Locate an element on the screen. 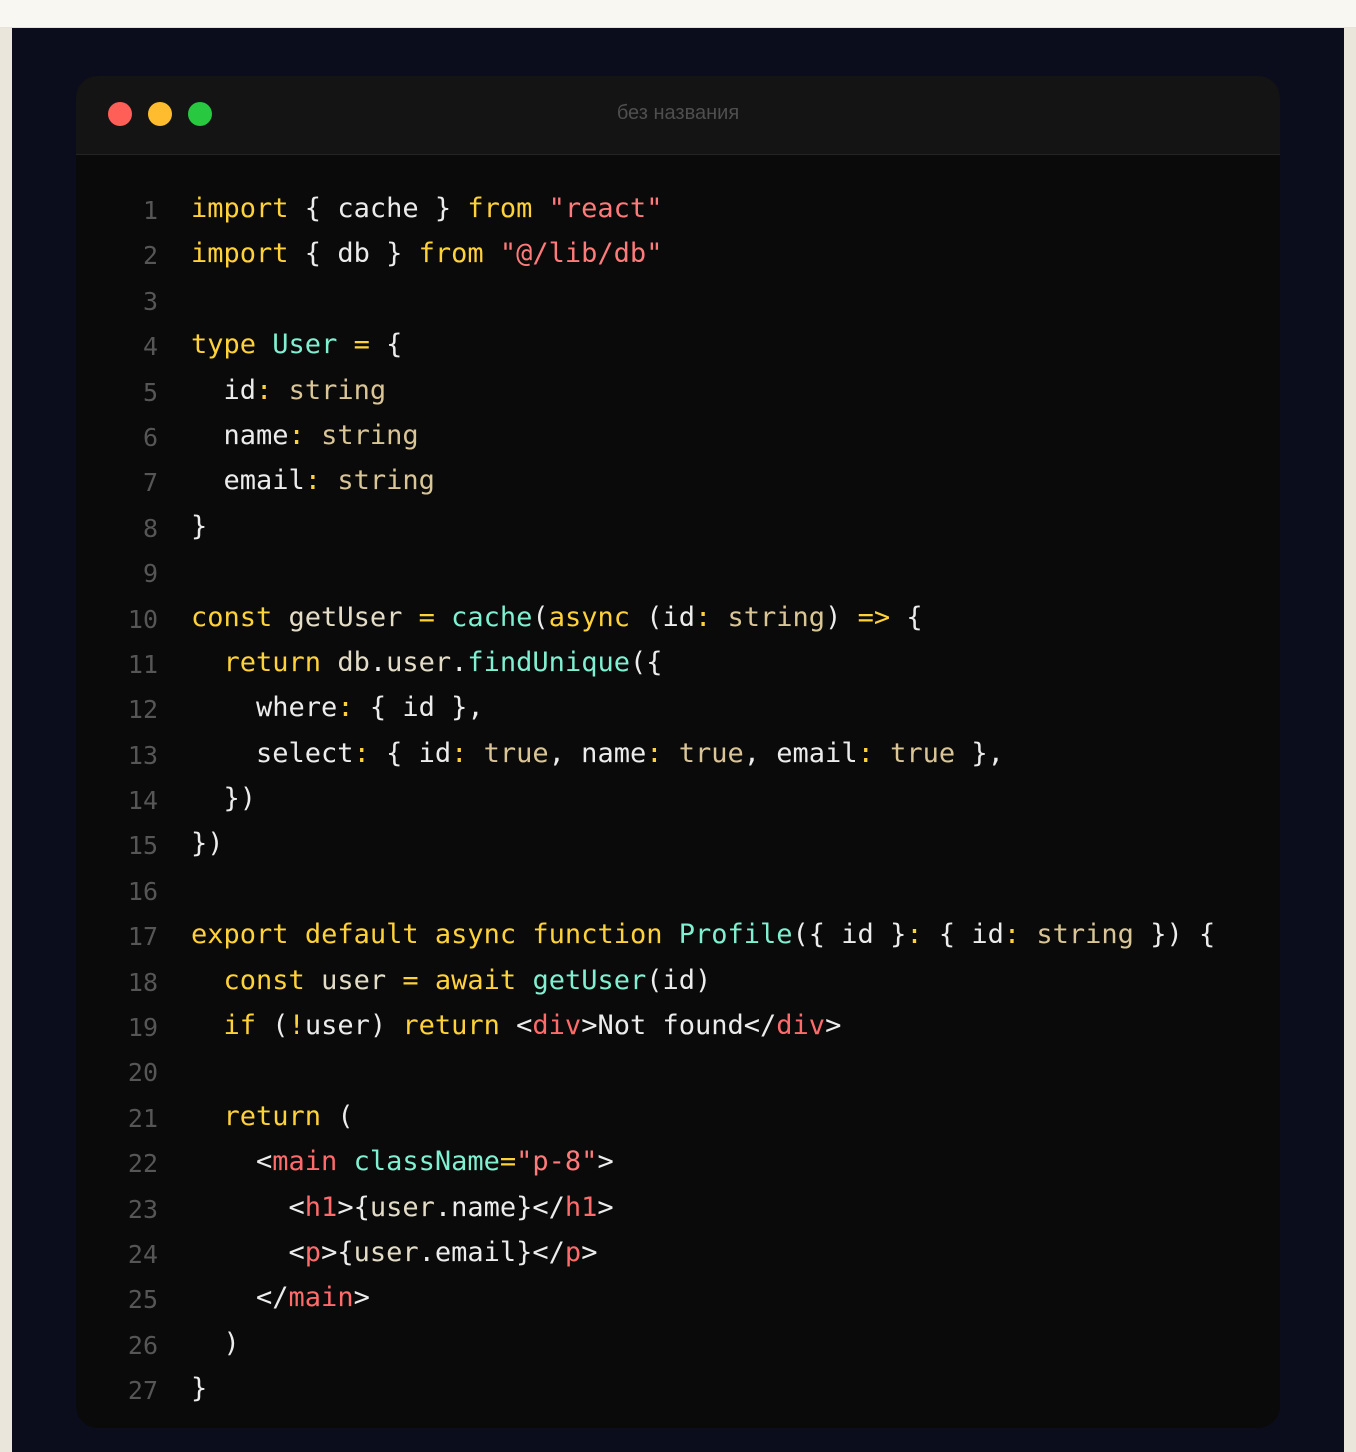  top-bar is located at coordinates (678, 14).